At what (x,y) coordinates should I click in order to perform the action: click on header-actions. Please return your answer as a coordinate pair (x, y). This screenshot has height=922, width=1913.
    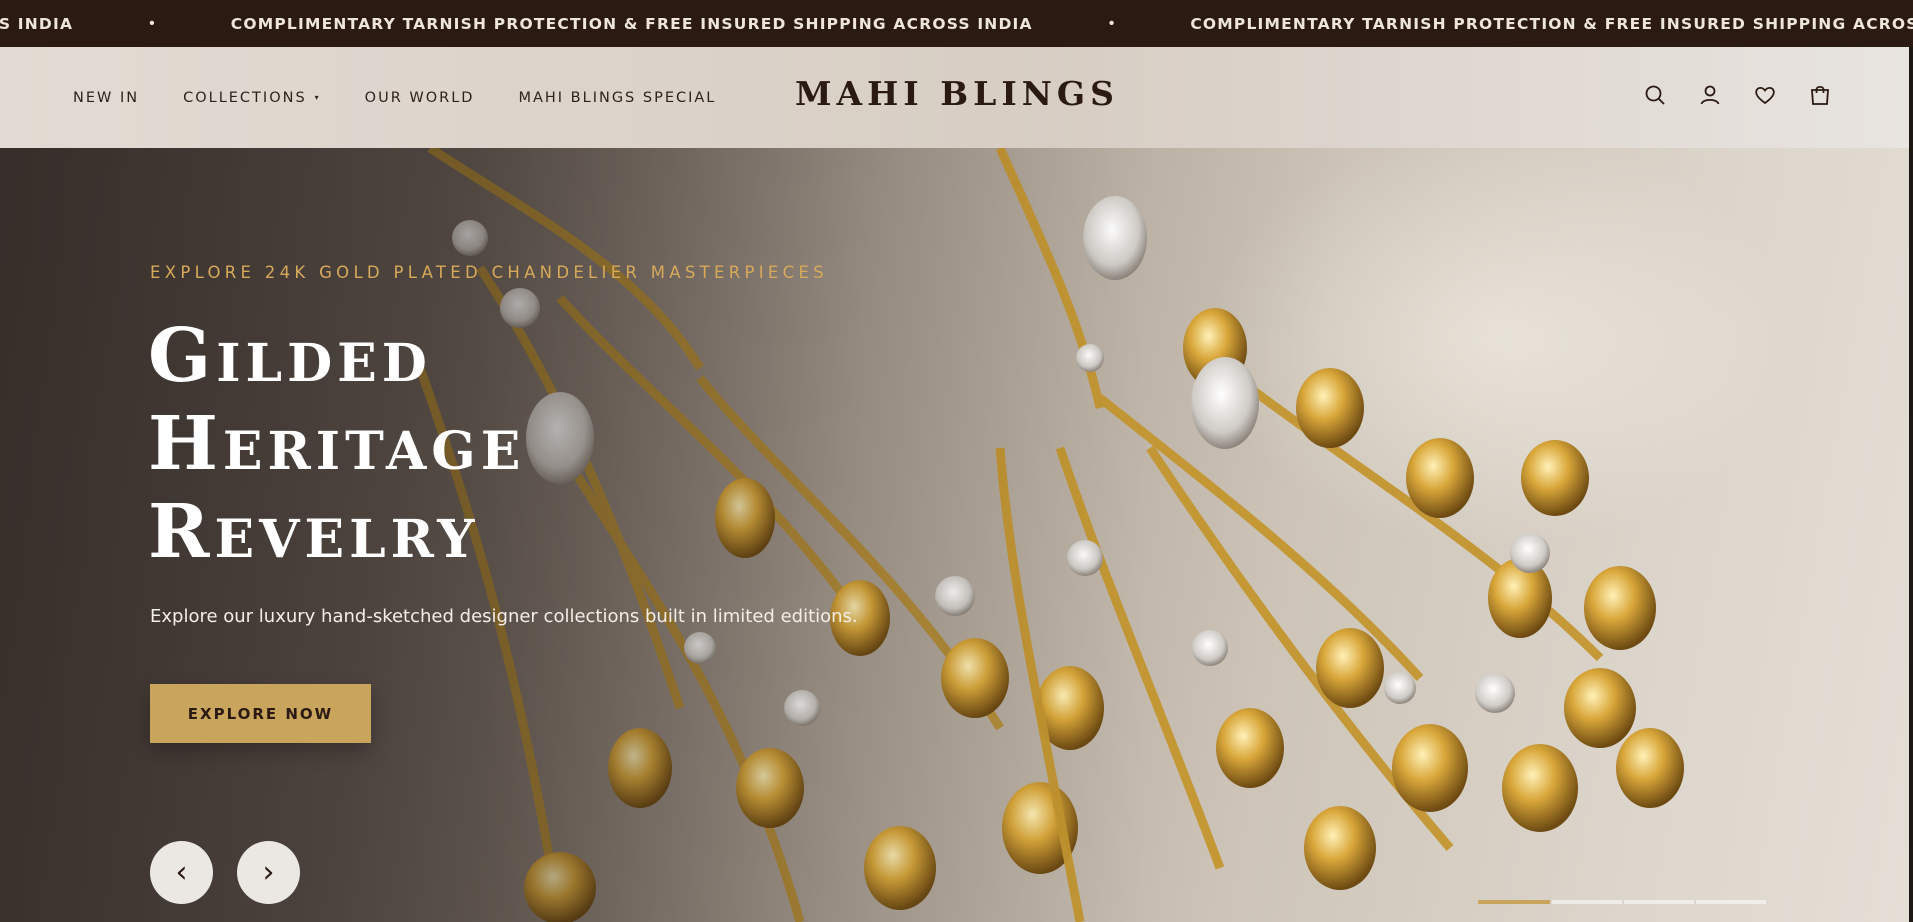
    Looking at the image, I should click on (1752, 95).